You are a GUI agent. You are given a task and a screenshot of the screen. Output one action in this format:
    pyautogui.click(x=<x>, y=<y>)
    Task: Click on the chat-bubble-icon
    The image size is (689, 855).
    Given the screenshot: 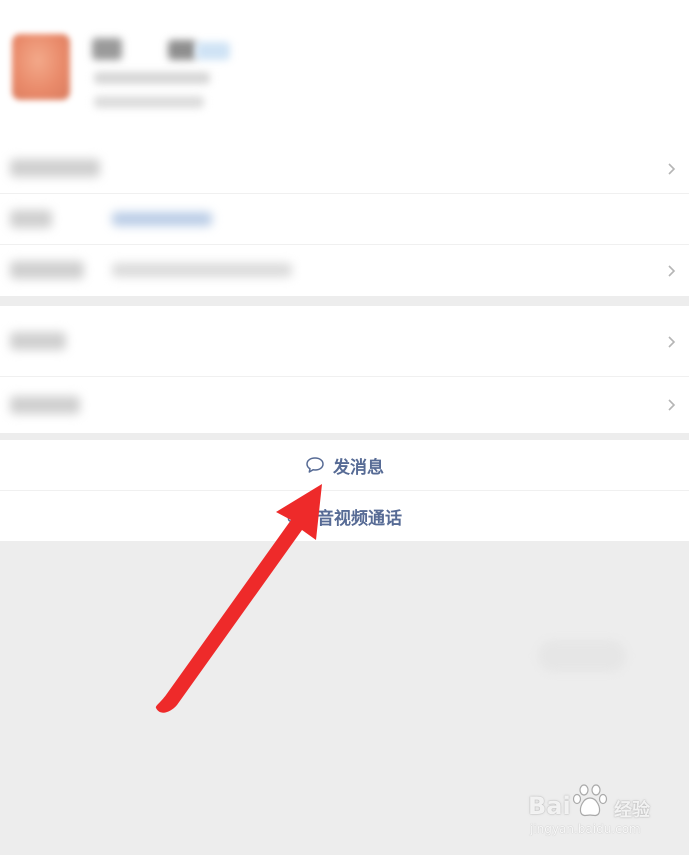 What is the action you would take?
    pyautogui.click(x=315, y=465)
    